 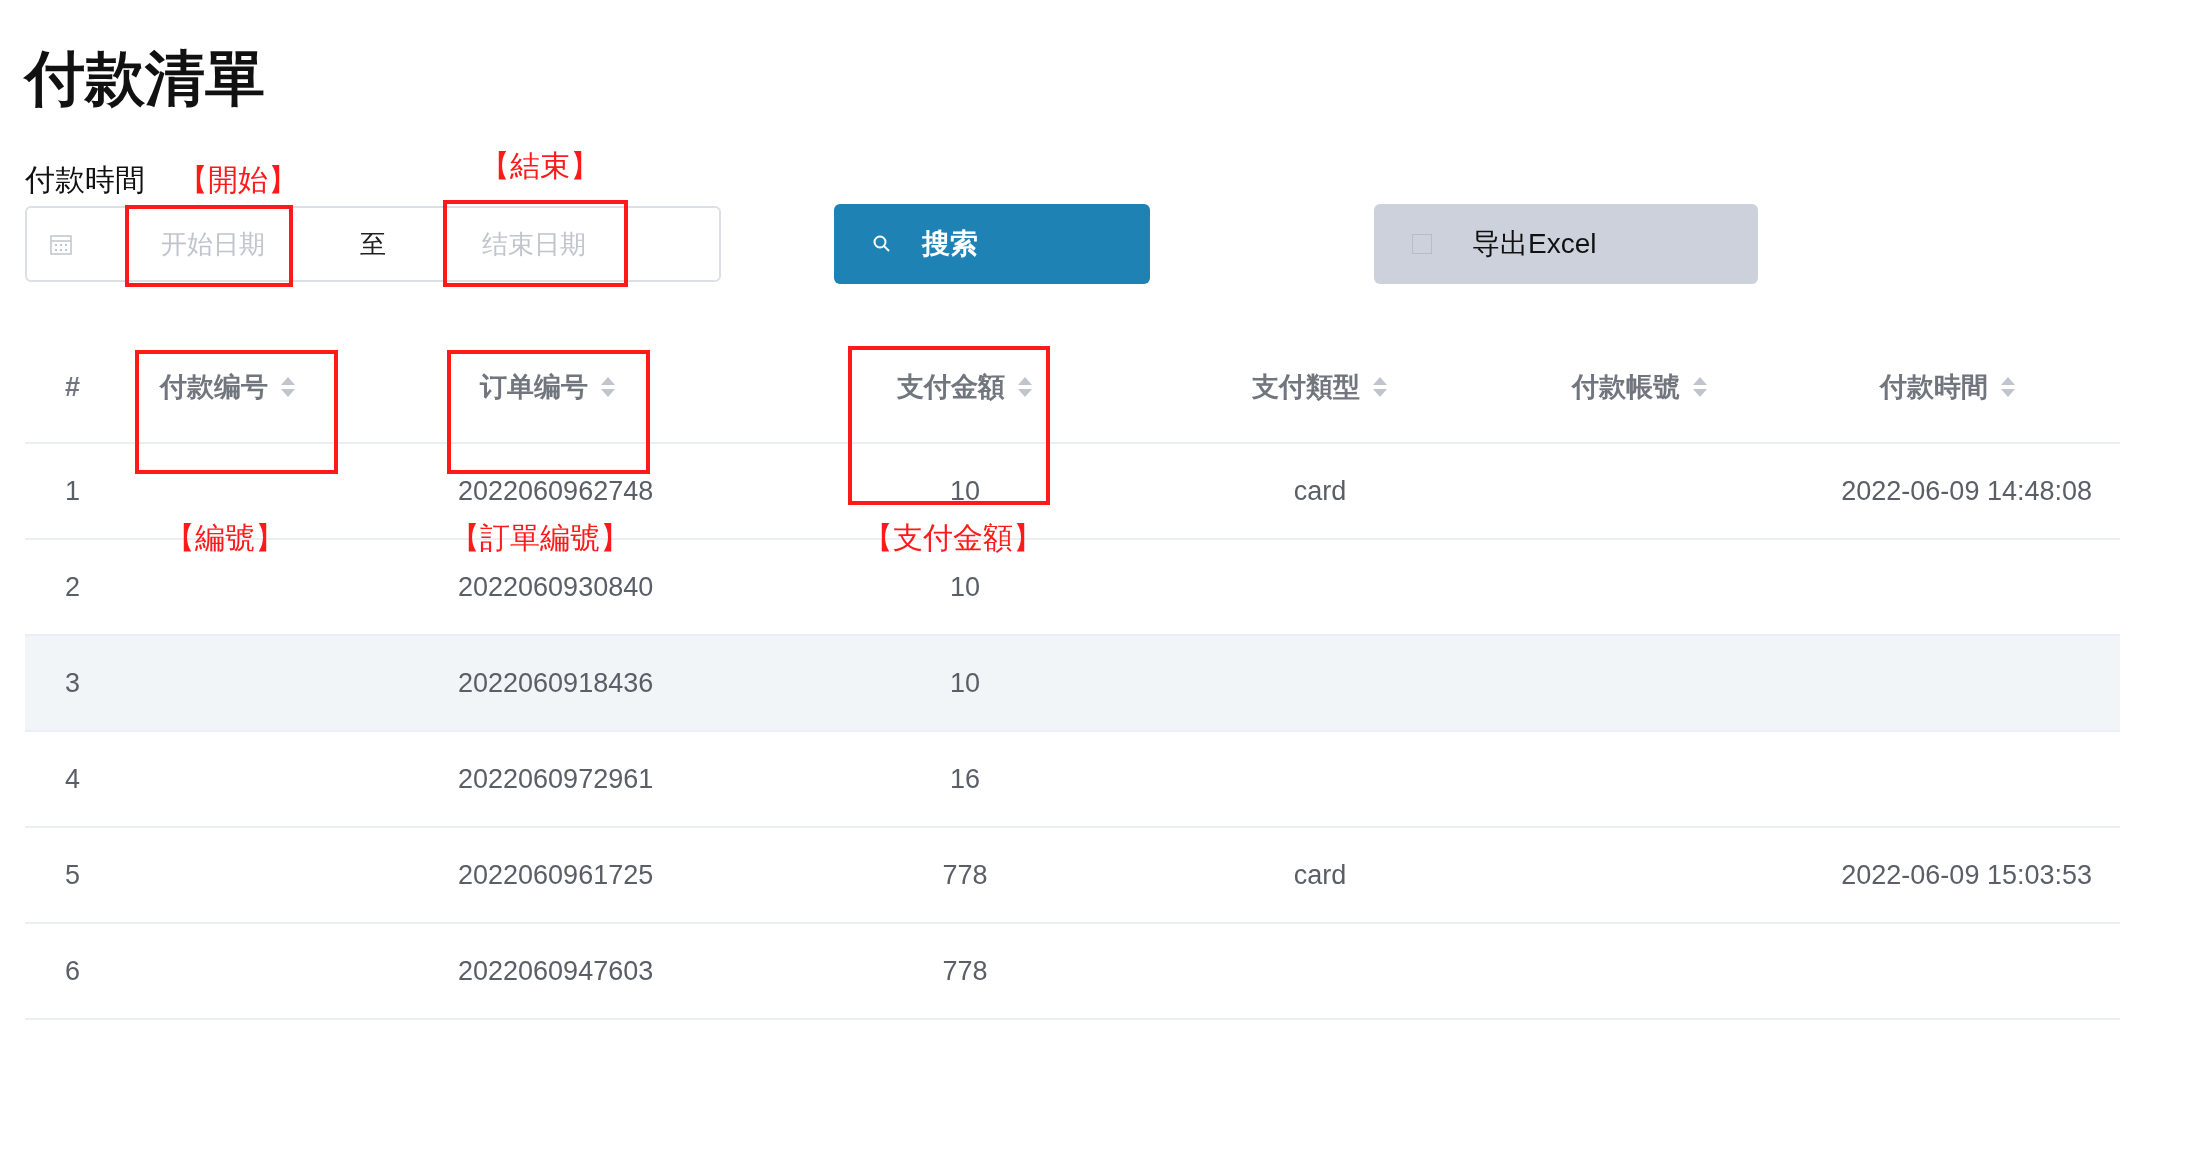 What do you see at coordinates (556, 587) in the screenshot?
I see `table-cell: 2022060930840` at bounding box center [556, 587].